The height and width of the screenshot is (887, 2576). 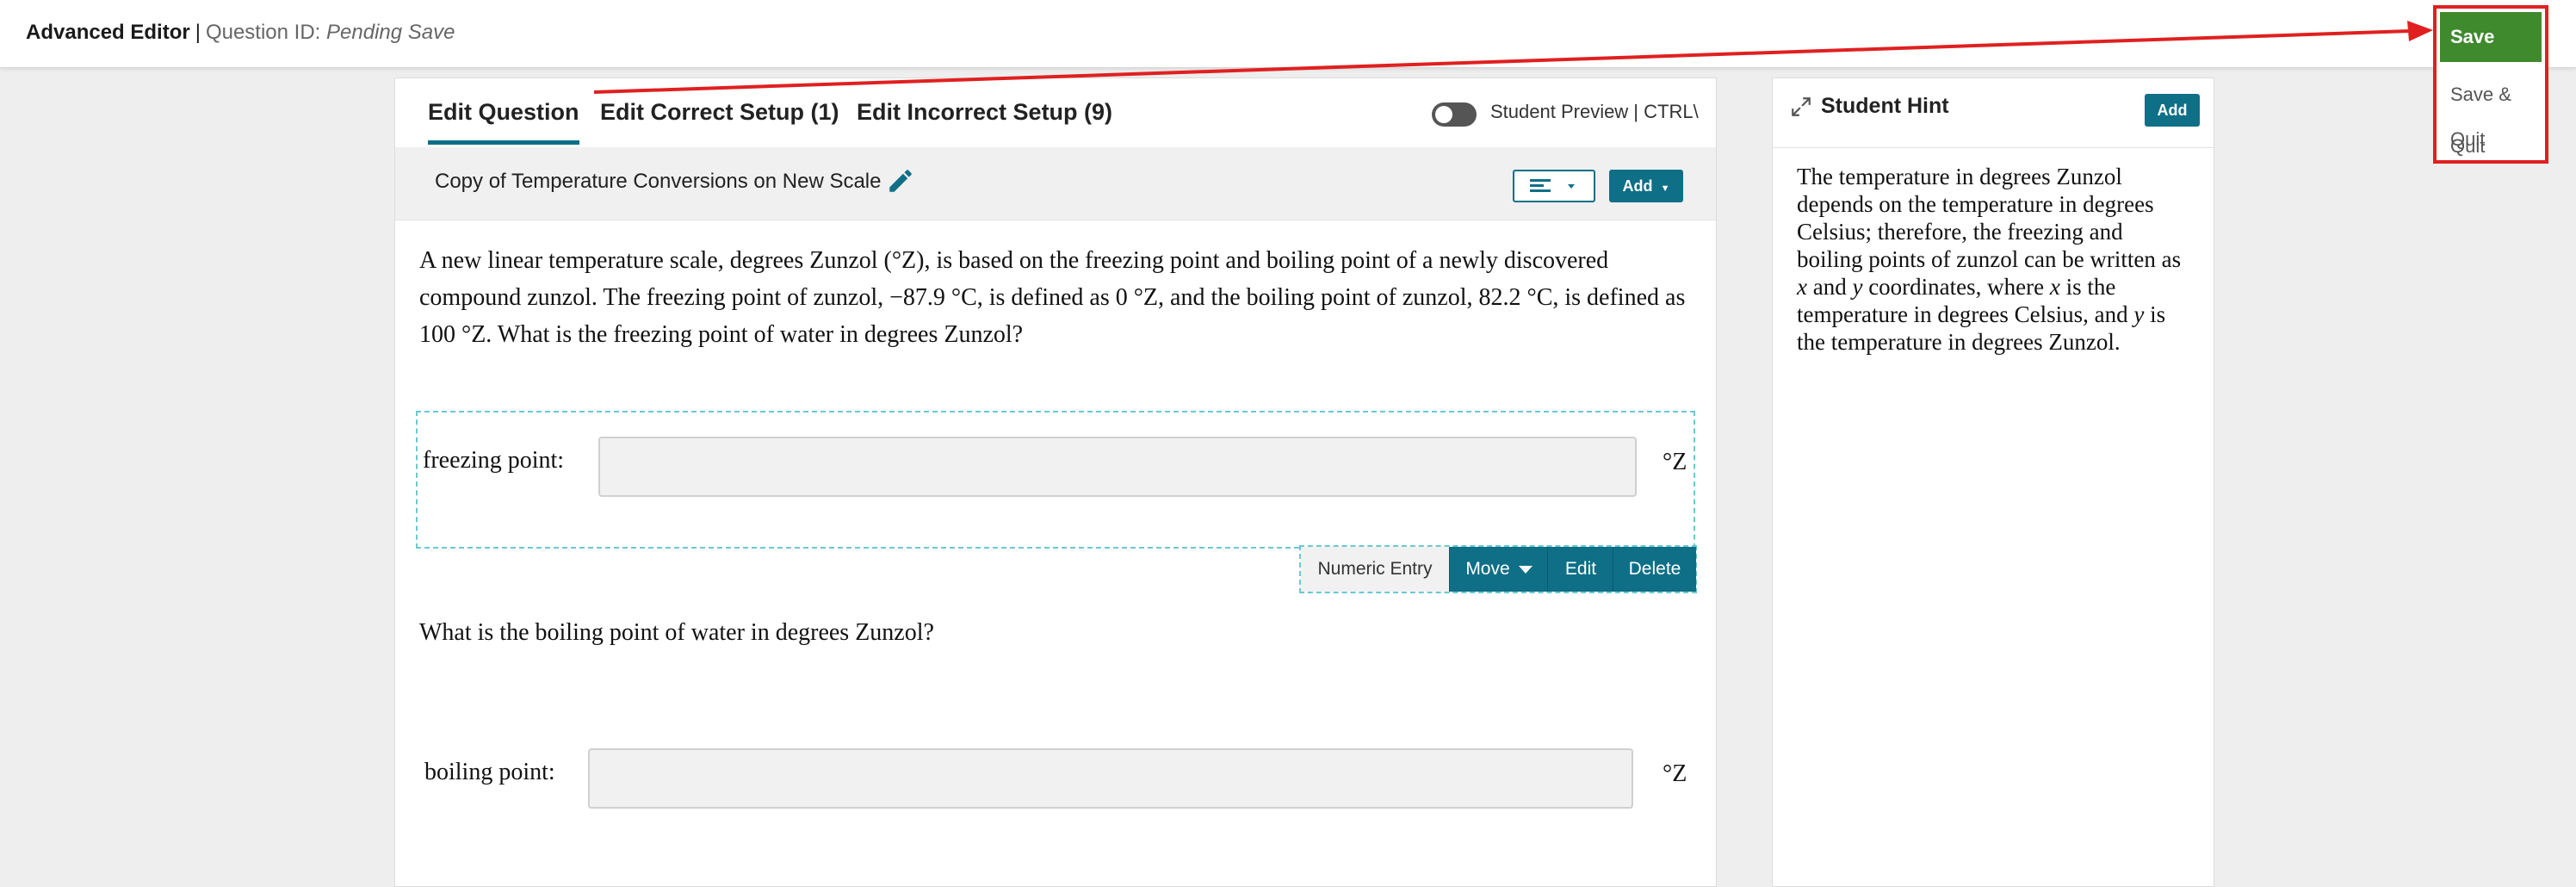 I want to click on hint-text-part: coordinates, where, so click(x=1956, y=287).